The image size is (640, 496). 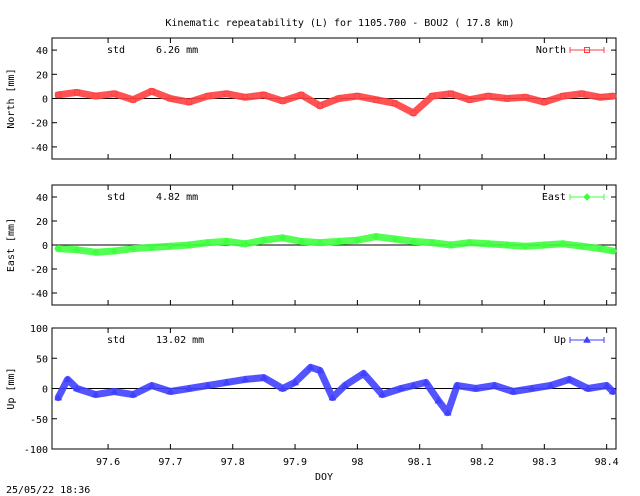 What do you see at coordinates (554, 197) in the screenshot?
I see `east-legend-label: East` at bounding box center [554, 197].